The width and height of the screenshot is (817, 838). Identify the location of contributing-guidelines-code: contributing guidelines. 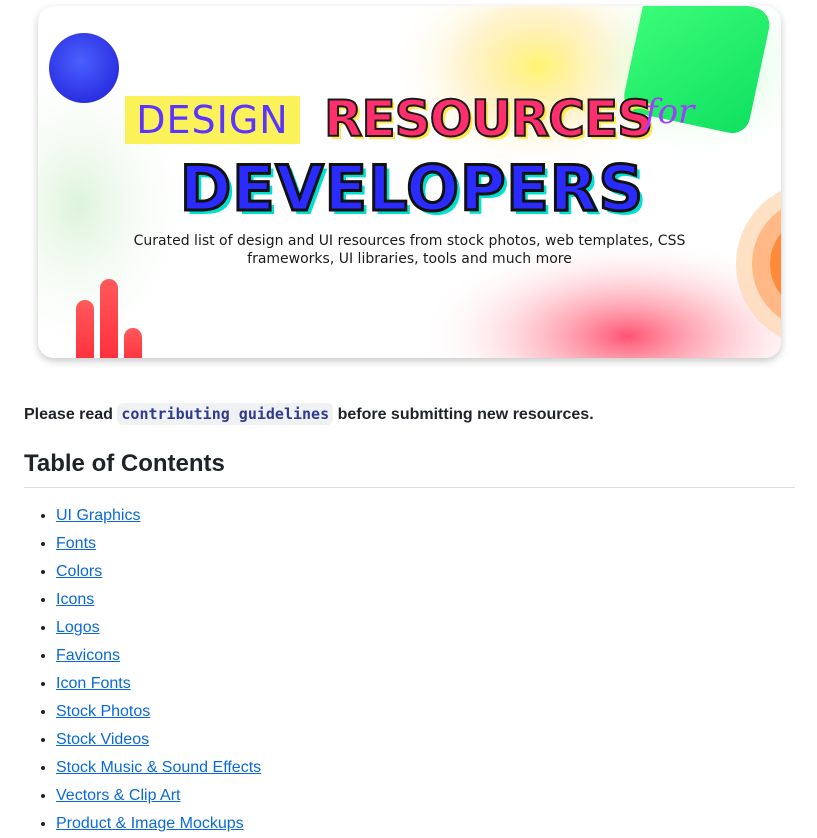
(225, 414).